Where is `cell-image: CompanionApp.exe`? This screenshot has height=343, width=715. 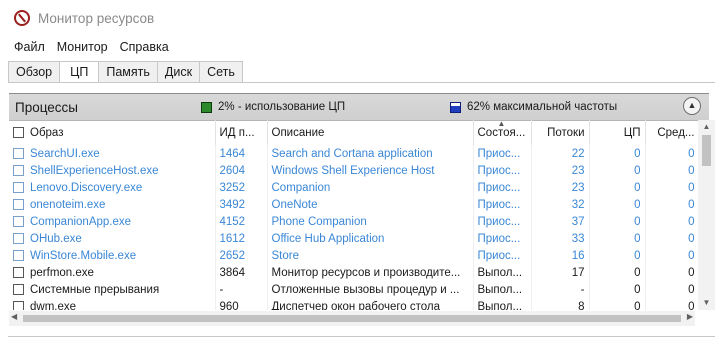
cell-image: CompanionApp.exe is located at coordinates (112, 221).